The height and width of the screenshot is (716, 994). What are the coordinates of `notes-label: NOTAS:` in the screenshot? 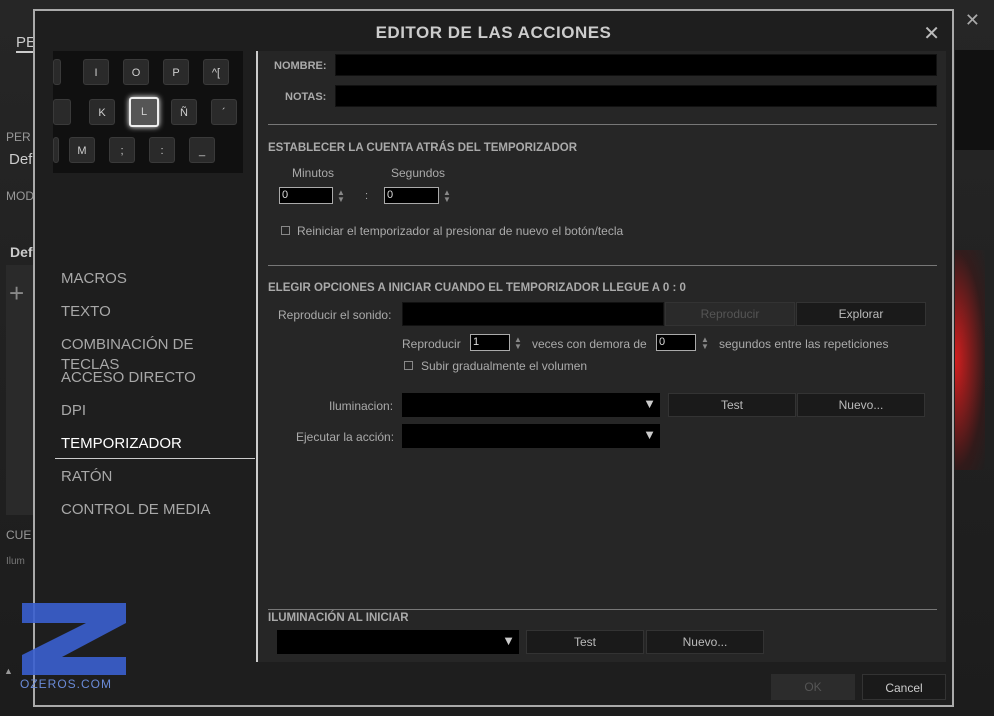 It's located at (306, 97).